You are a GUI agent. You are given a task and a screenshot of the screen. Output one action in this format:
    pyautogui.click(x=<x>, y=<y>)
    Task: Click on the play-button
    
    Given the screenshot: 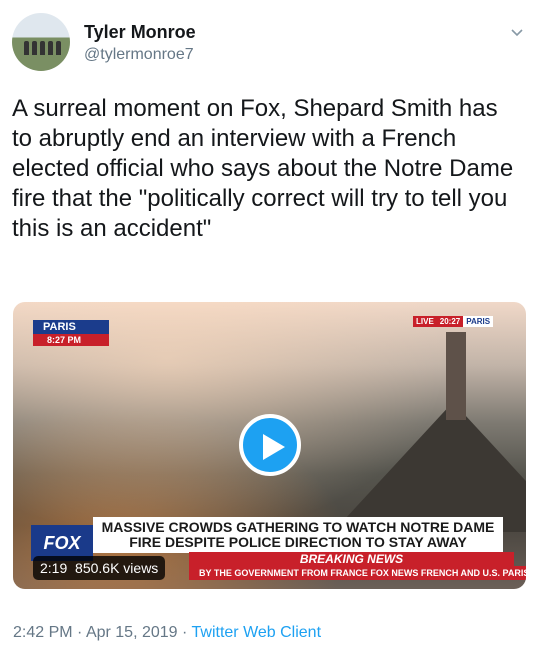 What is the action you would take?
    pyautogui.click(x=270, y=445)
    